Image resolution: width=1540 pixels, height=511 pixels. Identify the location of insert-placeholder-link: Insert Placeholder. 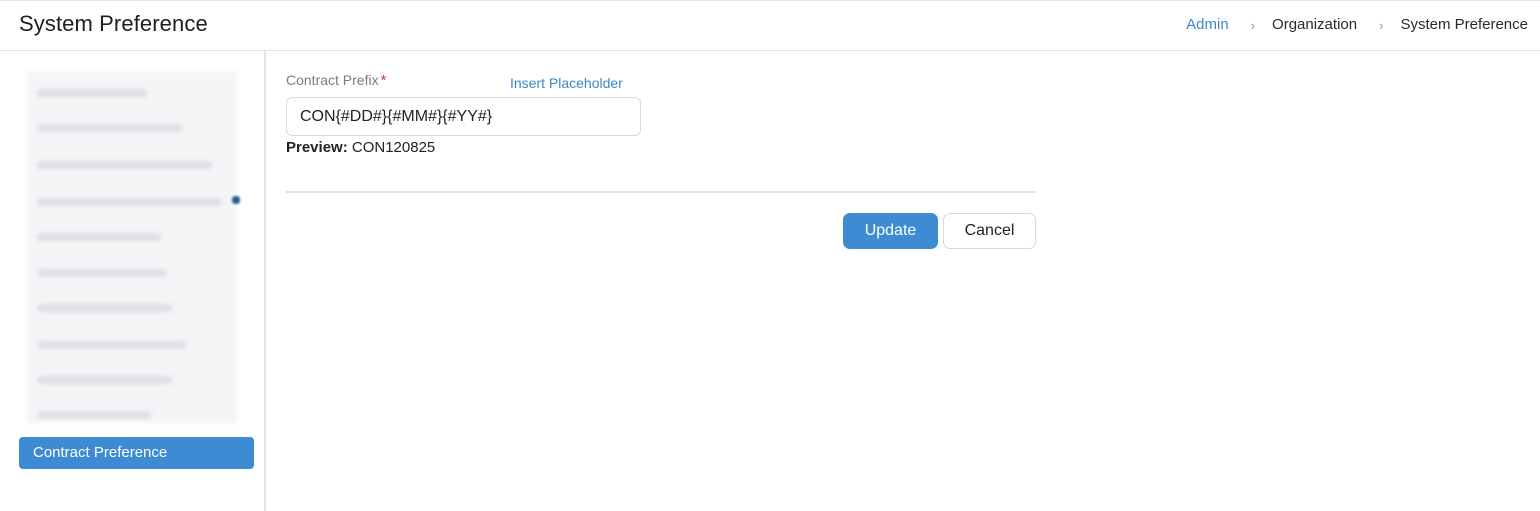
(566, 83).